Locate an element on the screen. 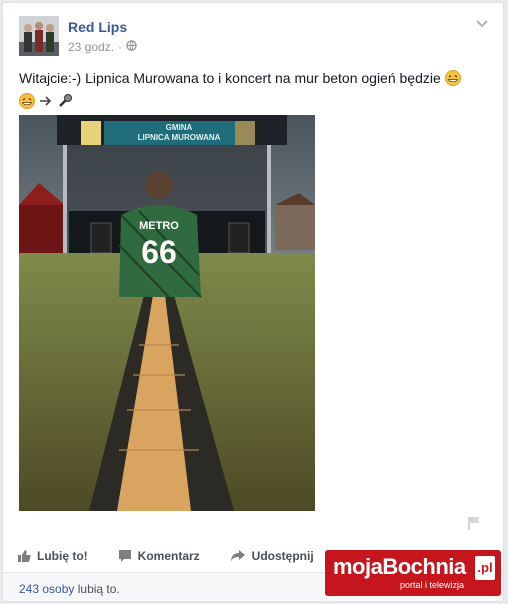  watermark-tagline: portal i telewizja is located at coordinates (432, 585).